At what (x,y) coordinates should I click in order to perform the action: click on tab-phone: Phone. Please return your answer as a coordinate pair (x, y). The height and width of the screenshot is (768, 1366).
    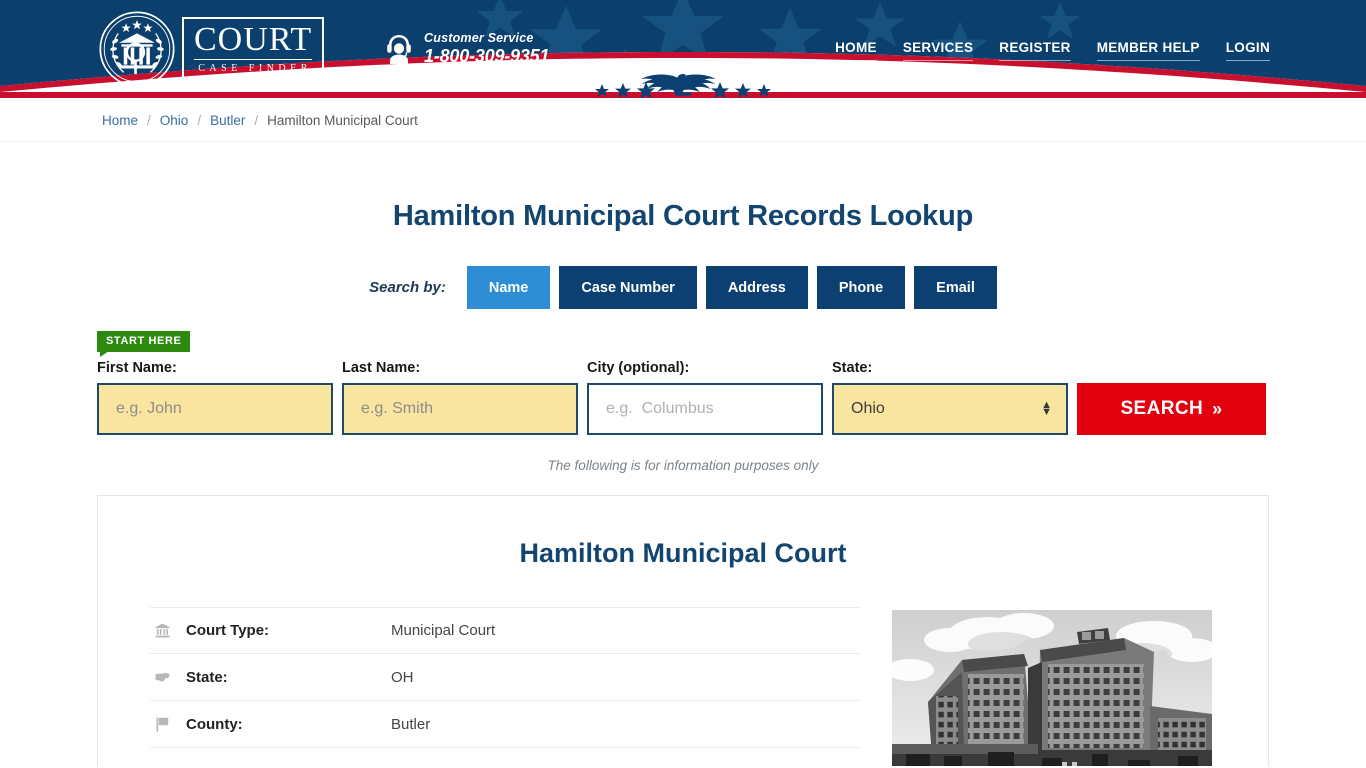
    Looking at the image, I should click on (861, 287).